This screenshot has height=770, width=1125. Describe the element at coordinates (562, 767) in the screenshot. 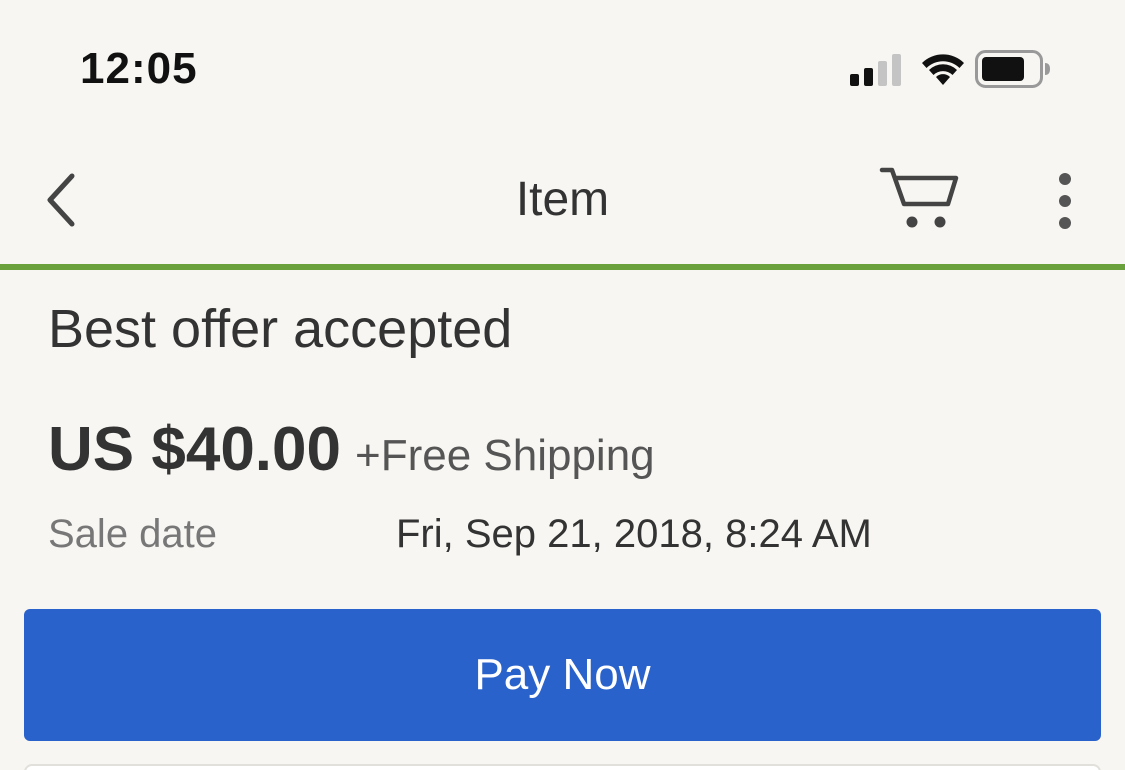

I see `next-card-edge` at that location.